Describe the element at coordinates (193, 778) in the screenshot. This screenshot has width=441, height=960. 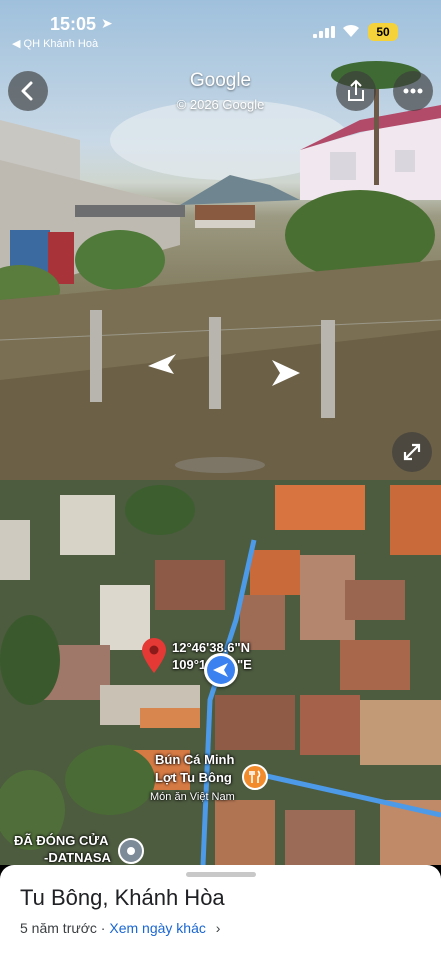
I see `poi-name-line2: Lợt Tu Bông` at that location.